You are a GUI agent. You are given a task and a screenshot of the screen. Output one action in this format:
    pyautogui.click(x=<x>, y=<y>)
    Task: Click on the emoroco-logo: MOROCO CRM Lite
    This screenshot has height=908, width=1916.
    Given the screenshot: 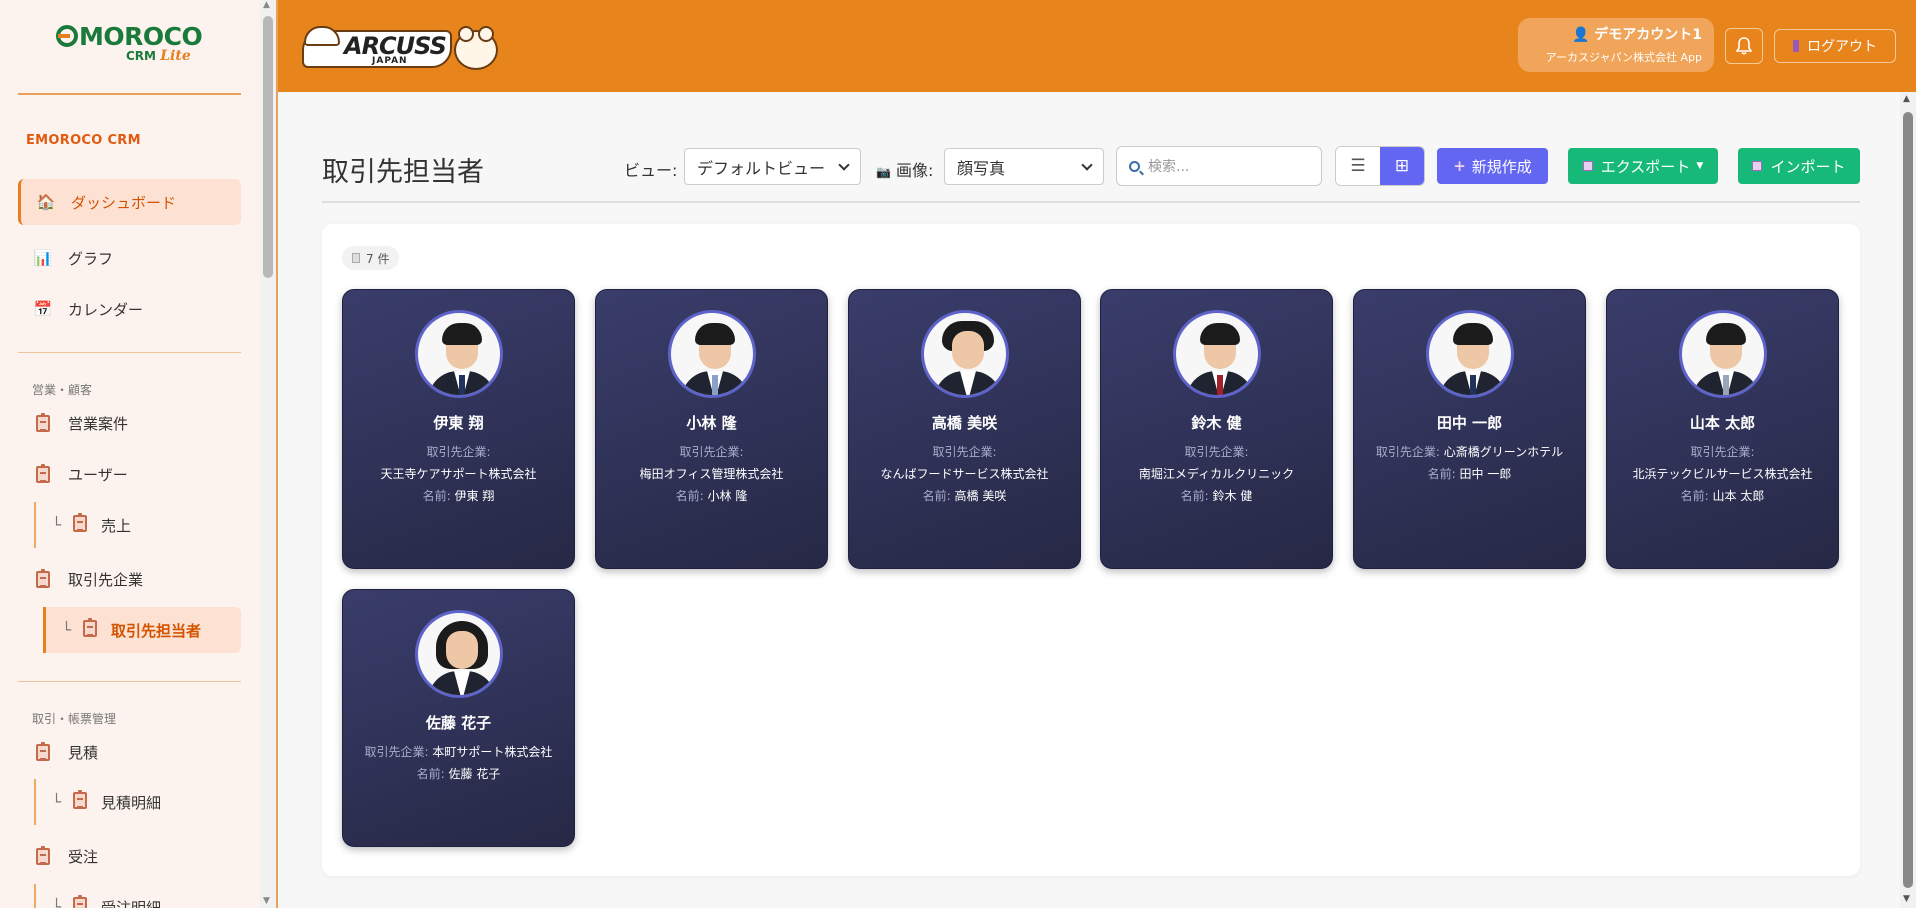 What is the action you would take?
    pyautogui.click(x=131, y=46)
    